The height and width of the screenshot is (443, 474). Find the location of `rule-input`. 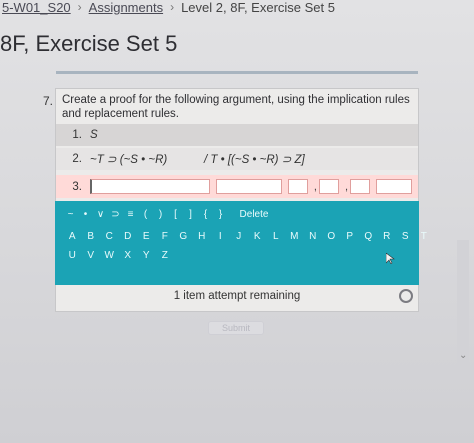

rule-input is located at coordinates (248, 186).